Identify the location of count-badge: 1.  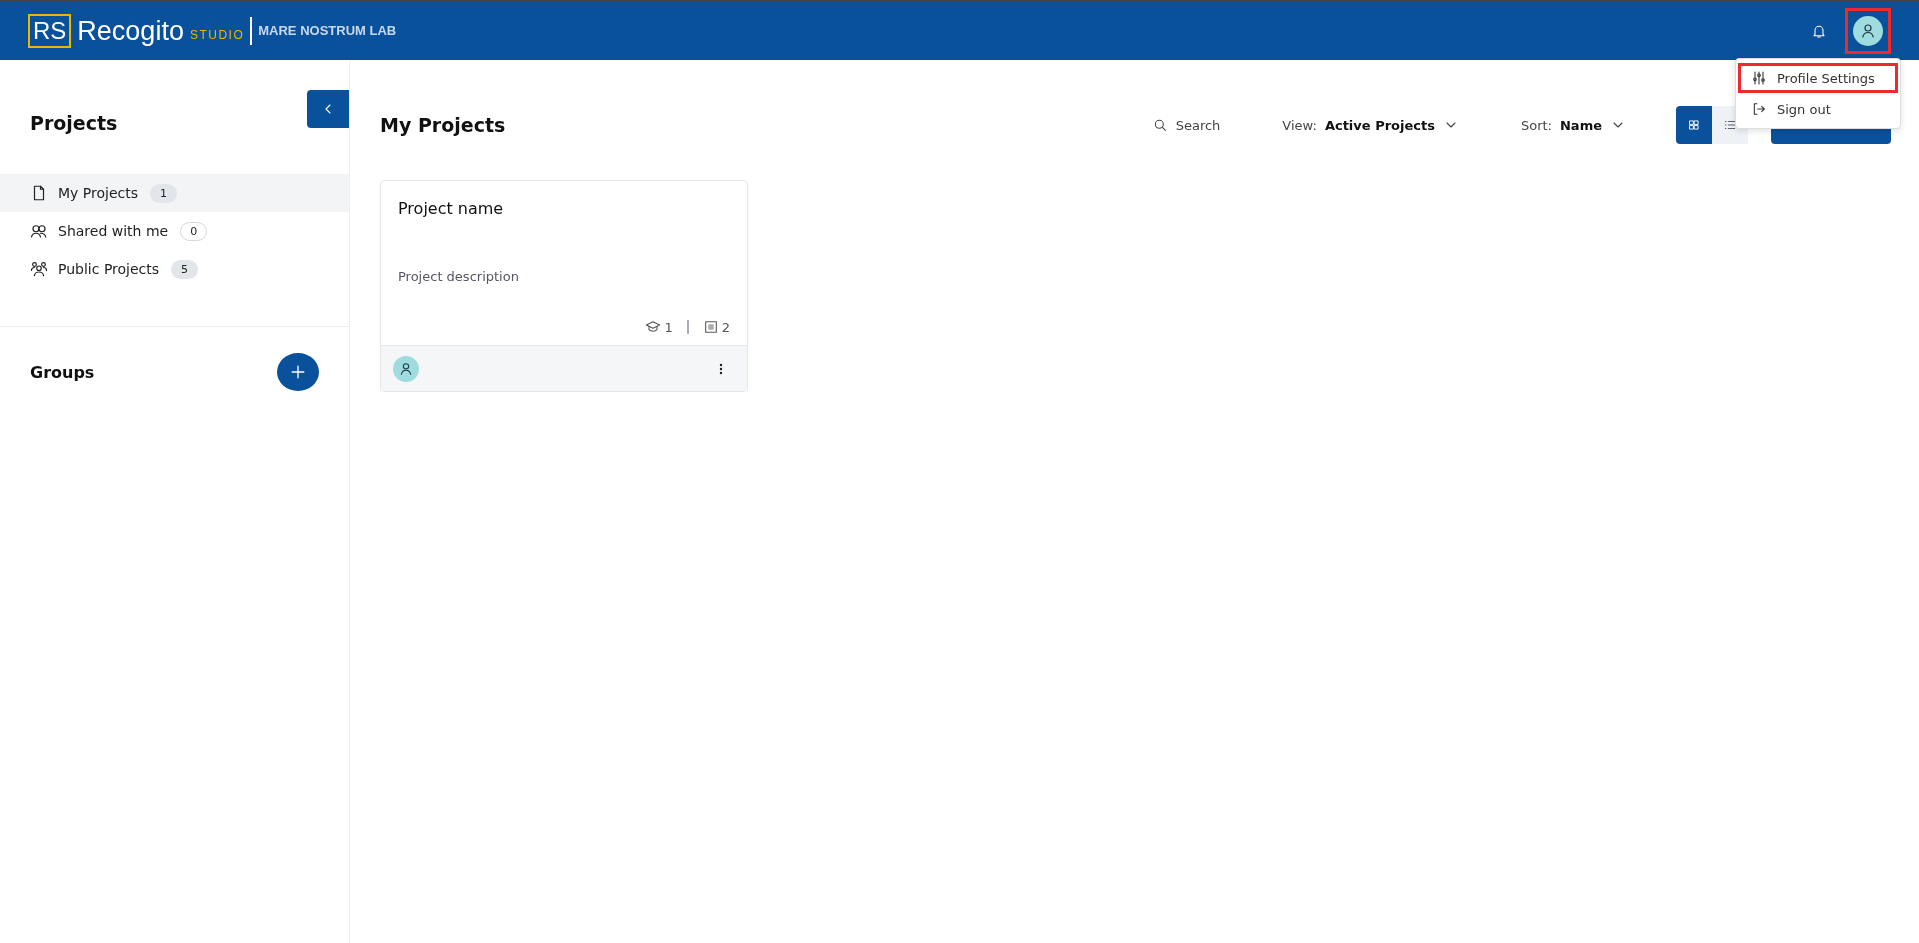
(163, 193).